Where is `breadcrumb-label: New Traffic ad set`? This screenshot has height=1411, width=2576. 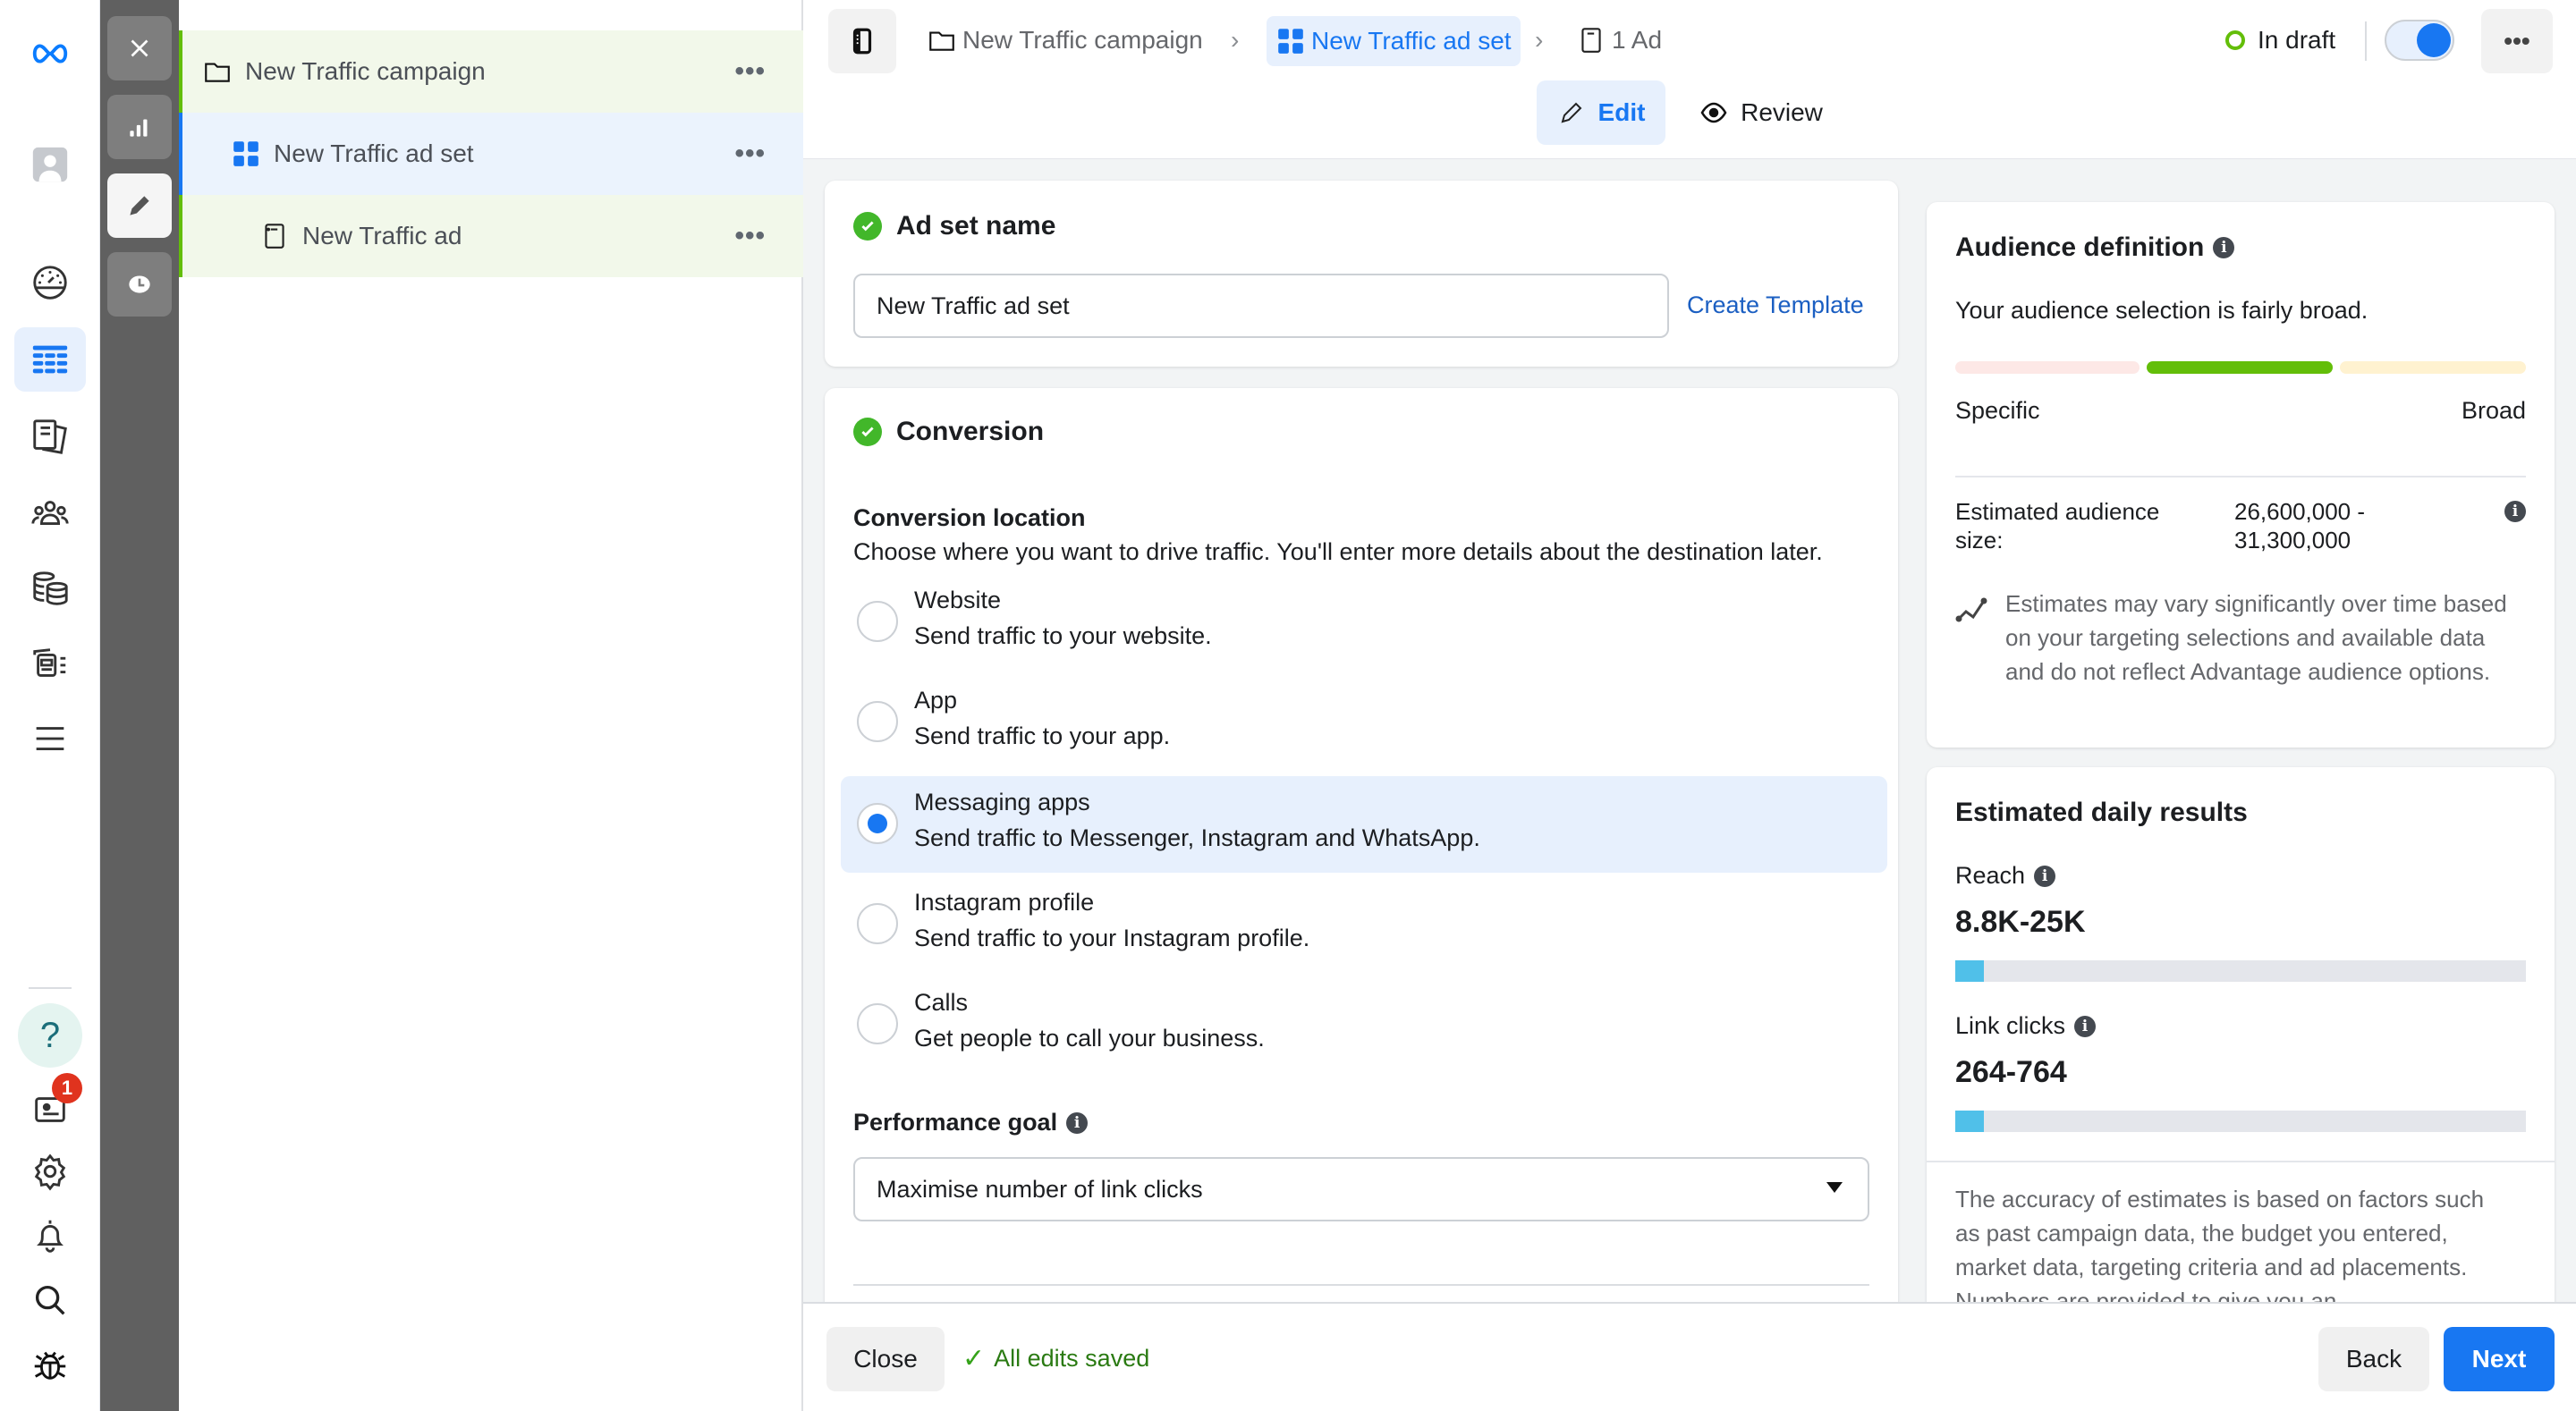 breadcrumb-label: New Traffic ad set is located at coordinates (1411, 41).